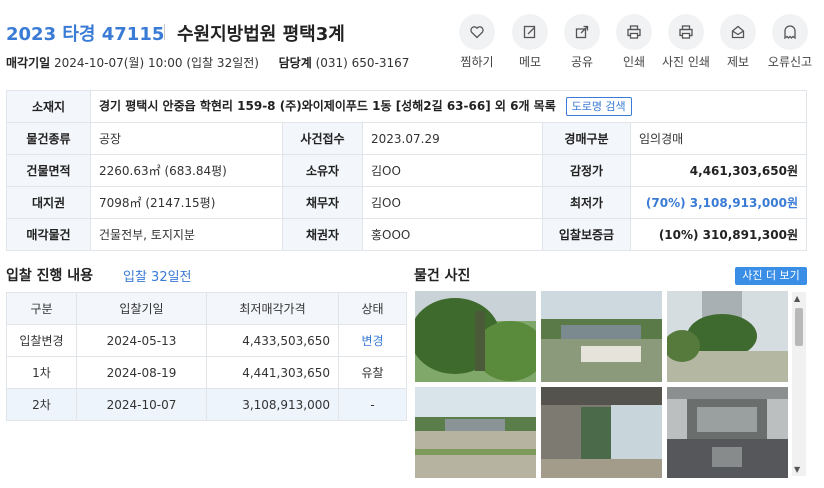  What do you see at coordinates (50, 276) in the screenshot?
I see `bidding-section-title: 입찰 진행 내용` at bounding box center [50, 276].